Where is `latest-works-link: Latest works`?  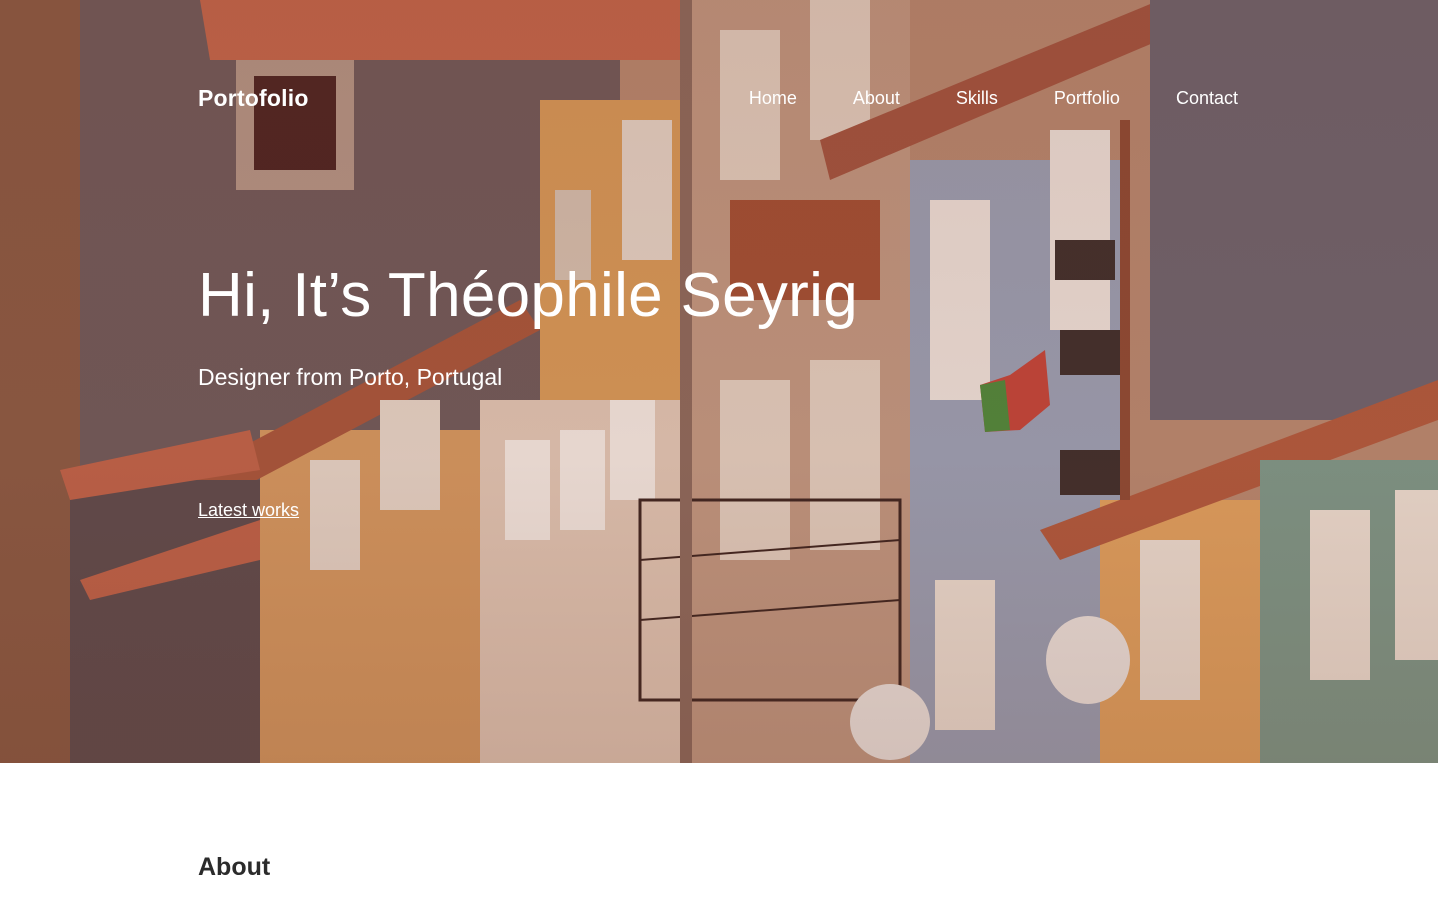 latest-works-link: Latest works is located at coordinates (248, 510).